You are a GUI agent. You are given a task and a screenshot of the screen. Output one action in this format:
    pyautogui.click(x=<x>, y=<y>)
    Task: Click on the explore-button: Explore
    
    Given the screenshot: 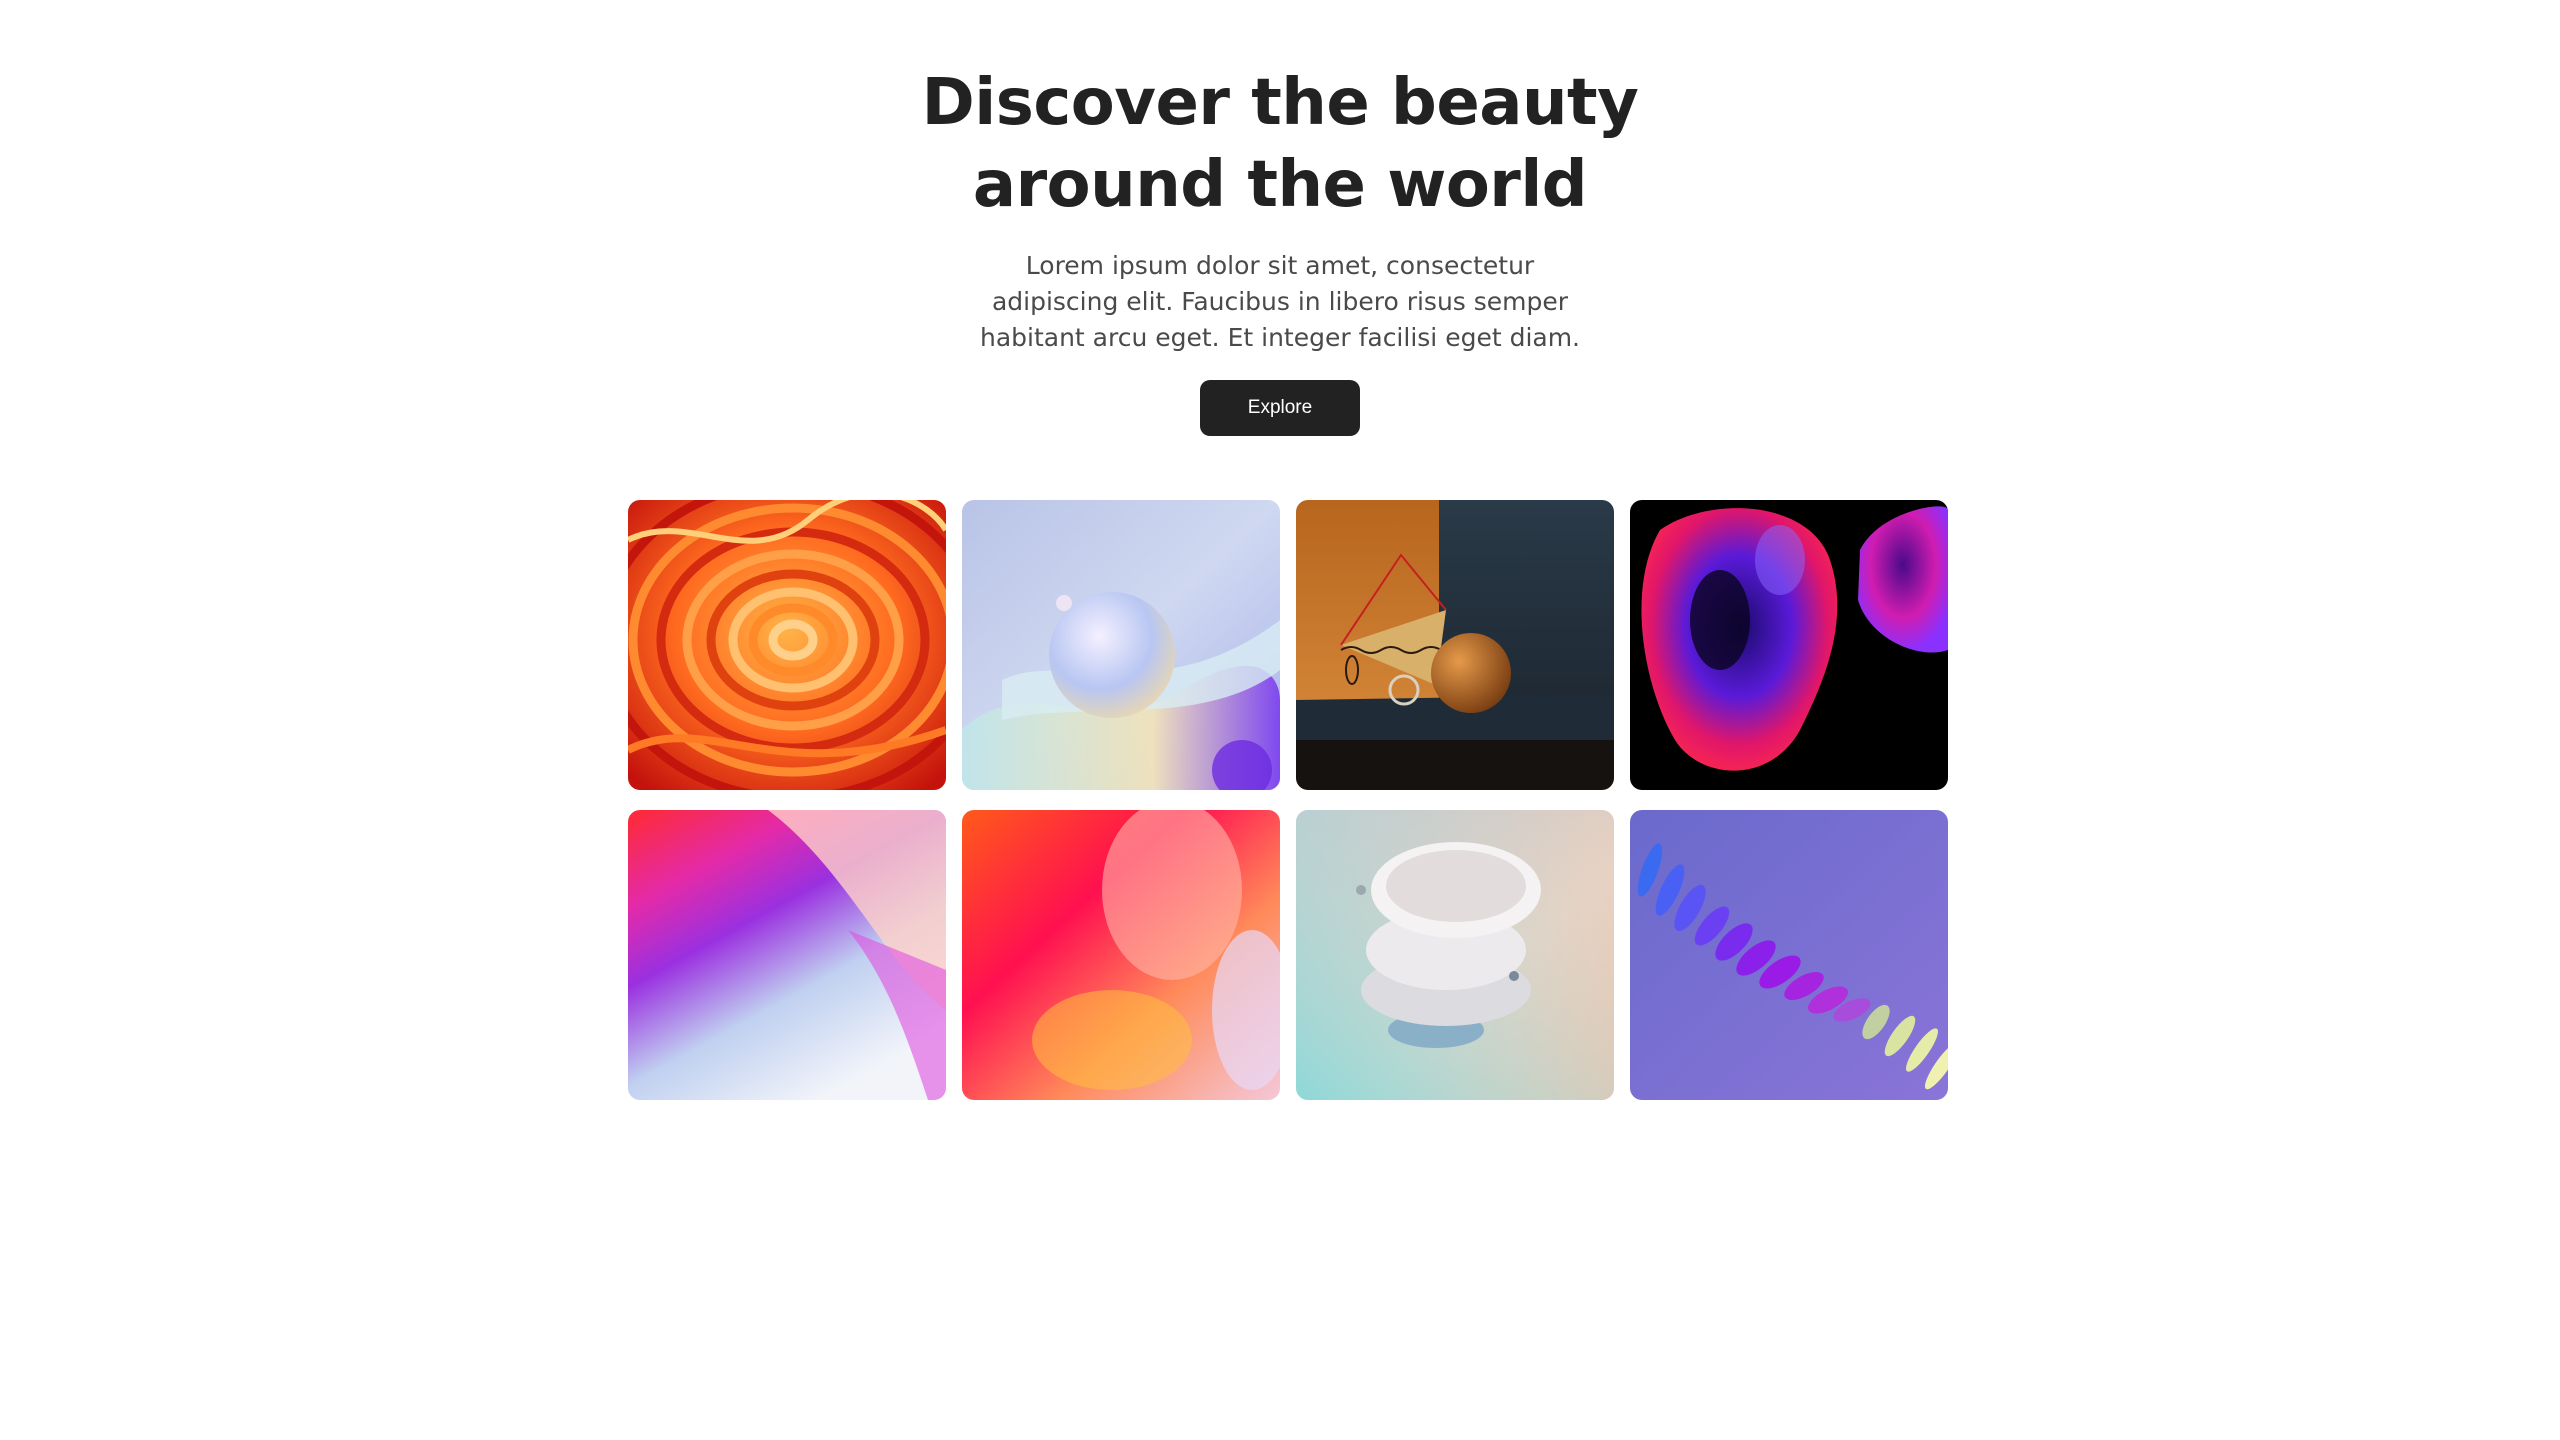 What is the action you would take?
    pyautogui.click(x=1280, y=408)
    